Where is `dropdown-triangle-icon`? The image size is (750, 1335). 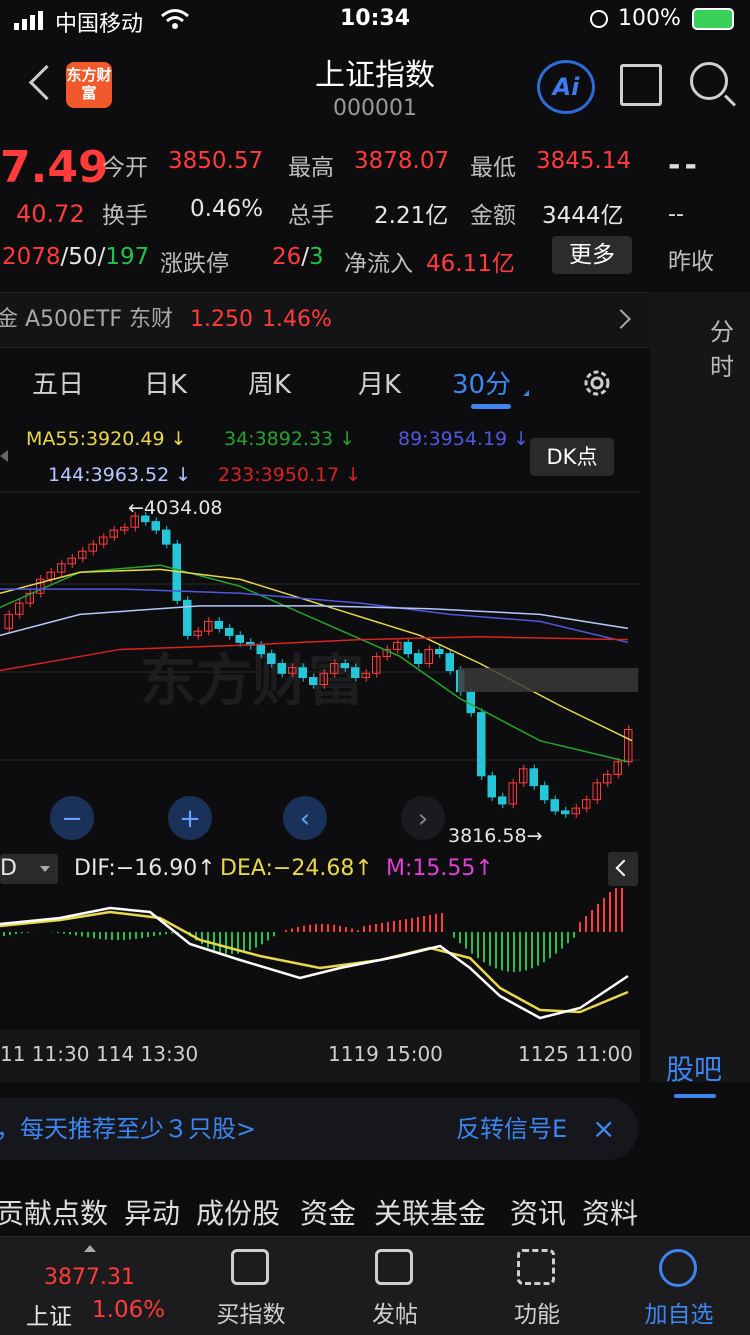
dropdown-triangle-icon is located at coordinates (526, 393).